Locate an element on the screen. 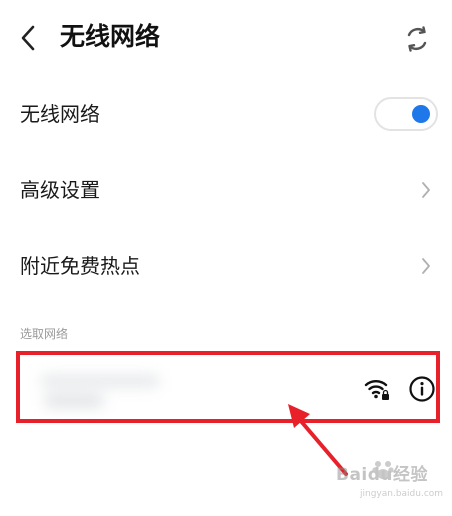 Image resolution: width=452 pixels, height=516 pixels. page-title: 无线网络 is located at coordinates (110, 36).